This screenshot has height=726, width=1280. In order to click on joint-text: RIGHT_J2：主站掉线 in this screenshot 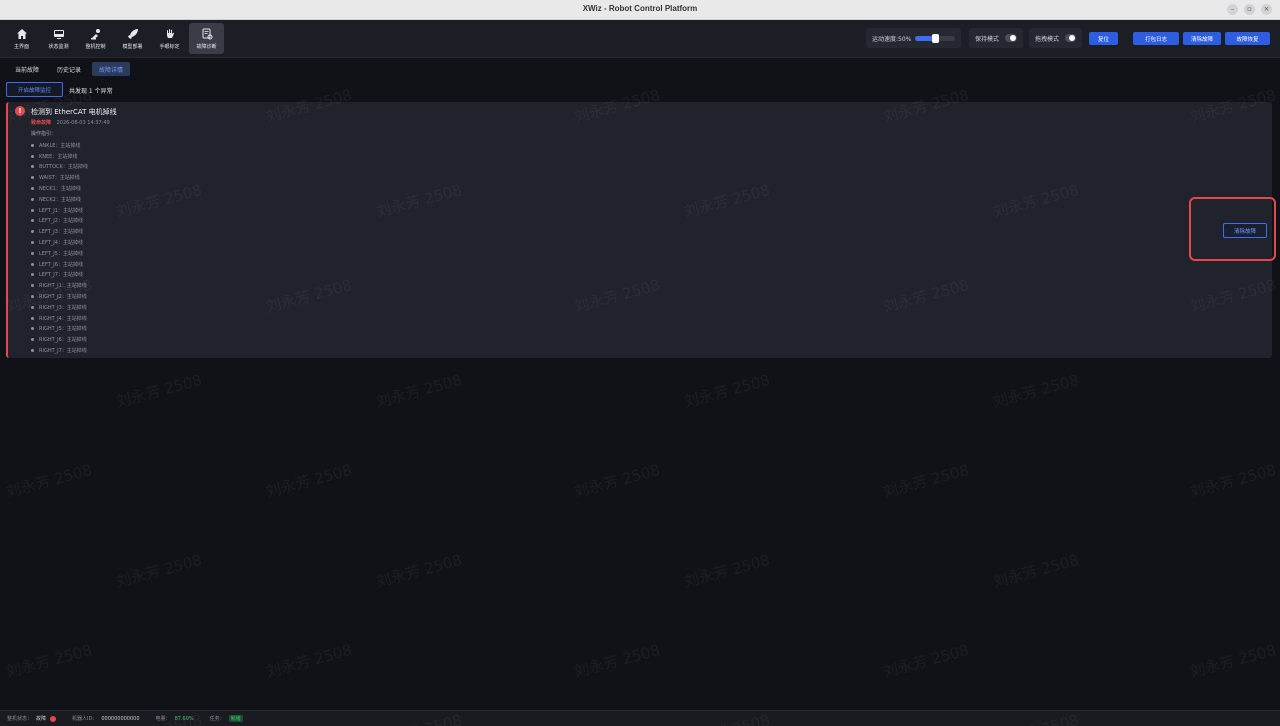, I will do `click(63, 297)`.